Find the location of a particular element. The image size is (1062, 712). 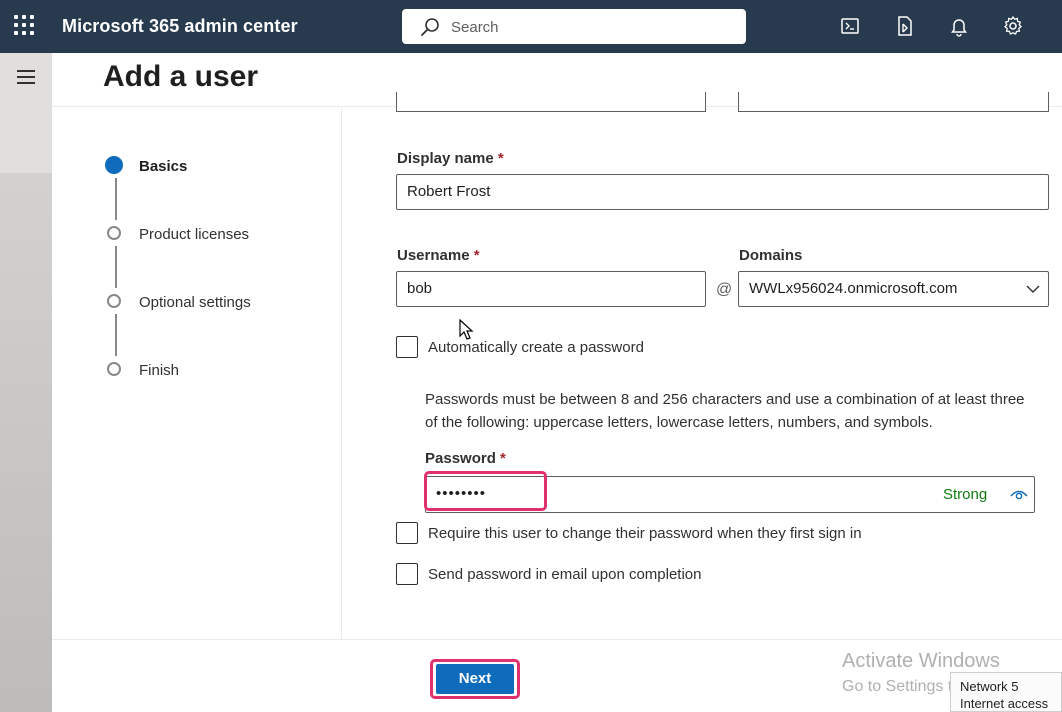

search-icon is located at coordinates (430, 27).